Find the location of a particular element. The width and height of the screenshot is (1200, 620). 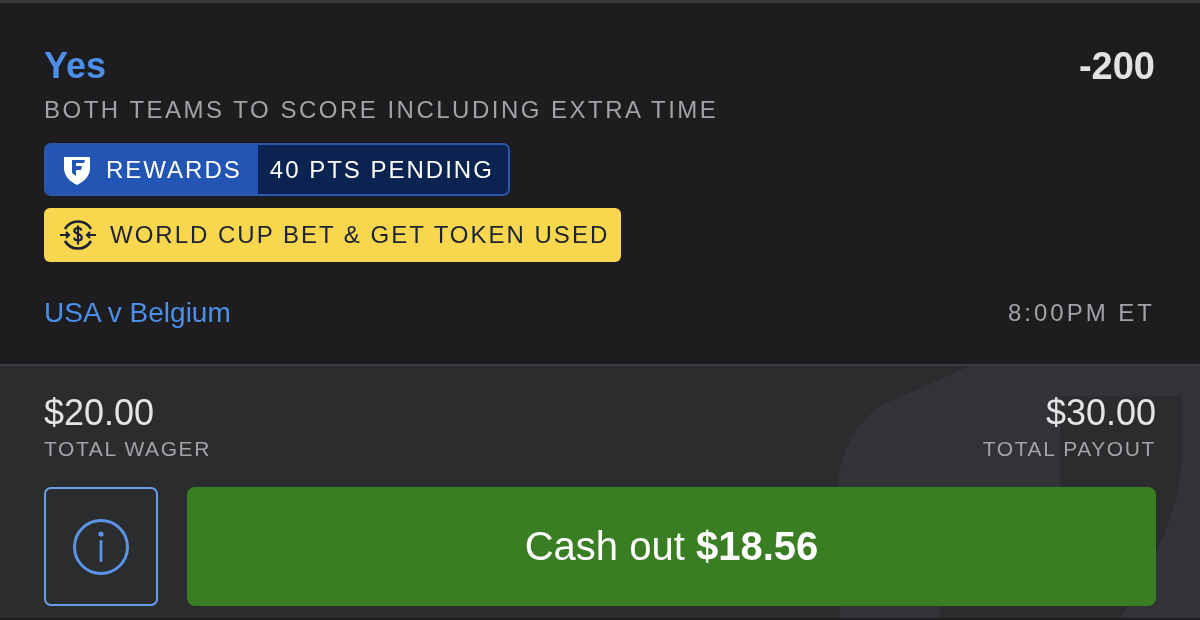

odds: -200 is located at coordinates (1116, 66).